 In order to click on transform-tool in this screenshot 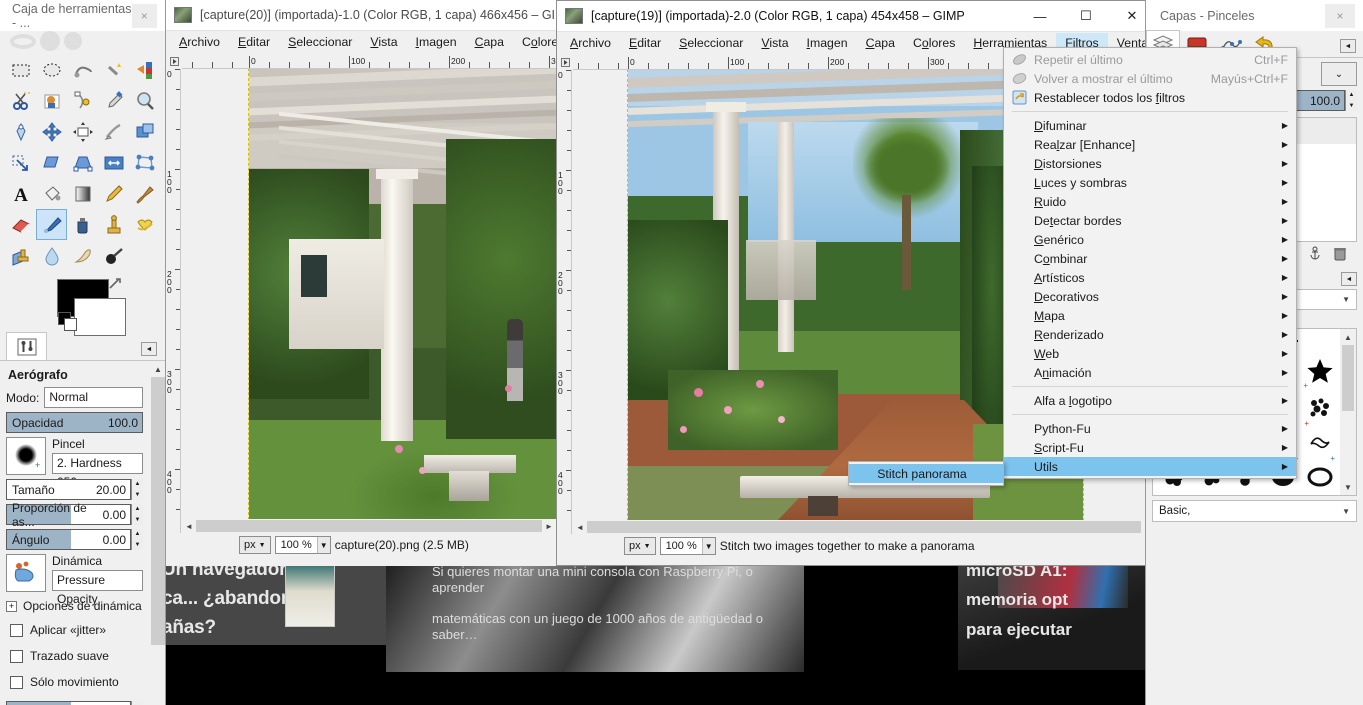, I will do `click(144, 131)`.